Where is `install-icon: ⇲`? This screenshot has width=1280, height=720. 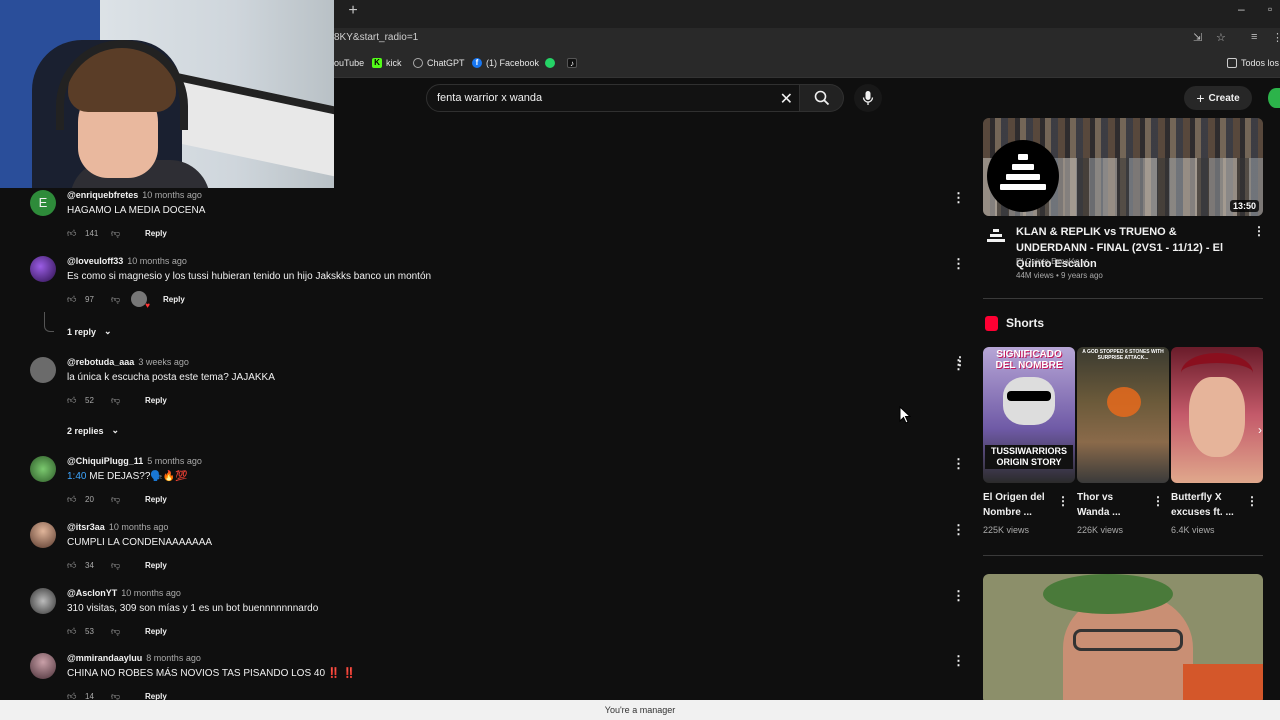 install-icon: ⇲ is located at coordinates (1197, 37).